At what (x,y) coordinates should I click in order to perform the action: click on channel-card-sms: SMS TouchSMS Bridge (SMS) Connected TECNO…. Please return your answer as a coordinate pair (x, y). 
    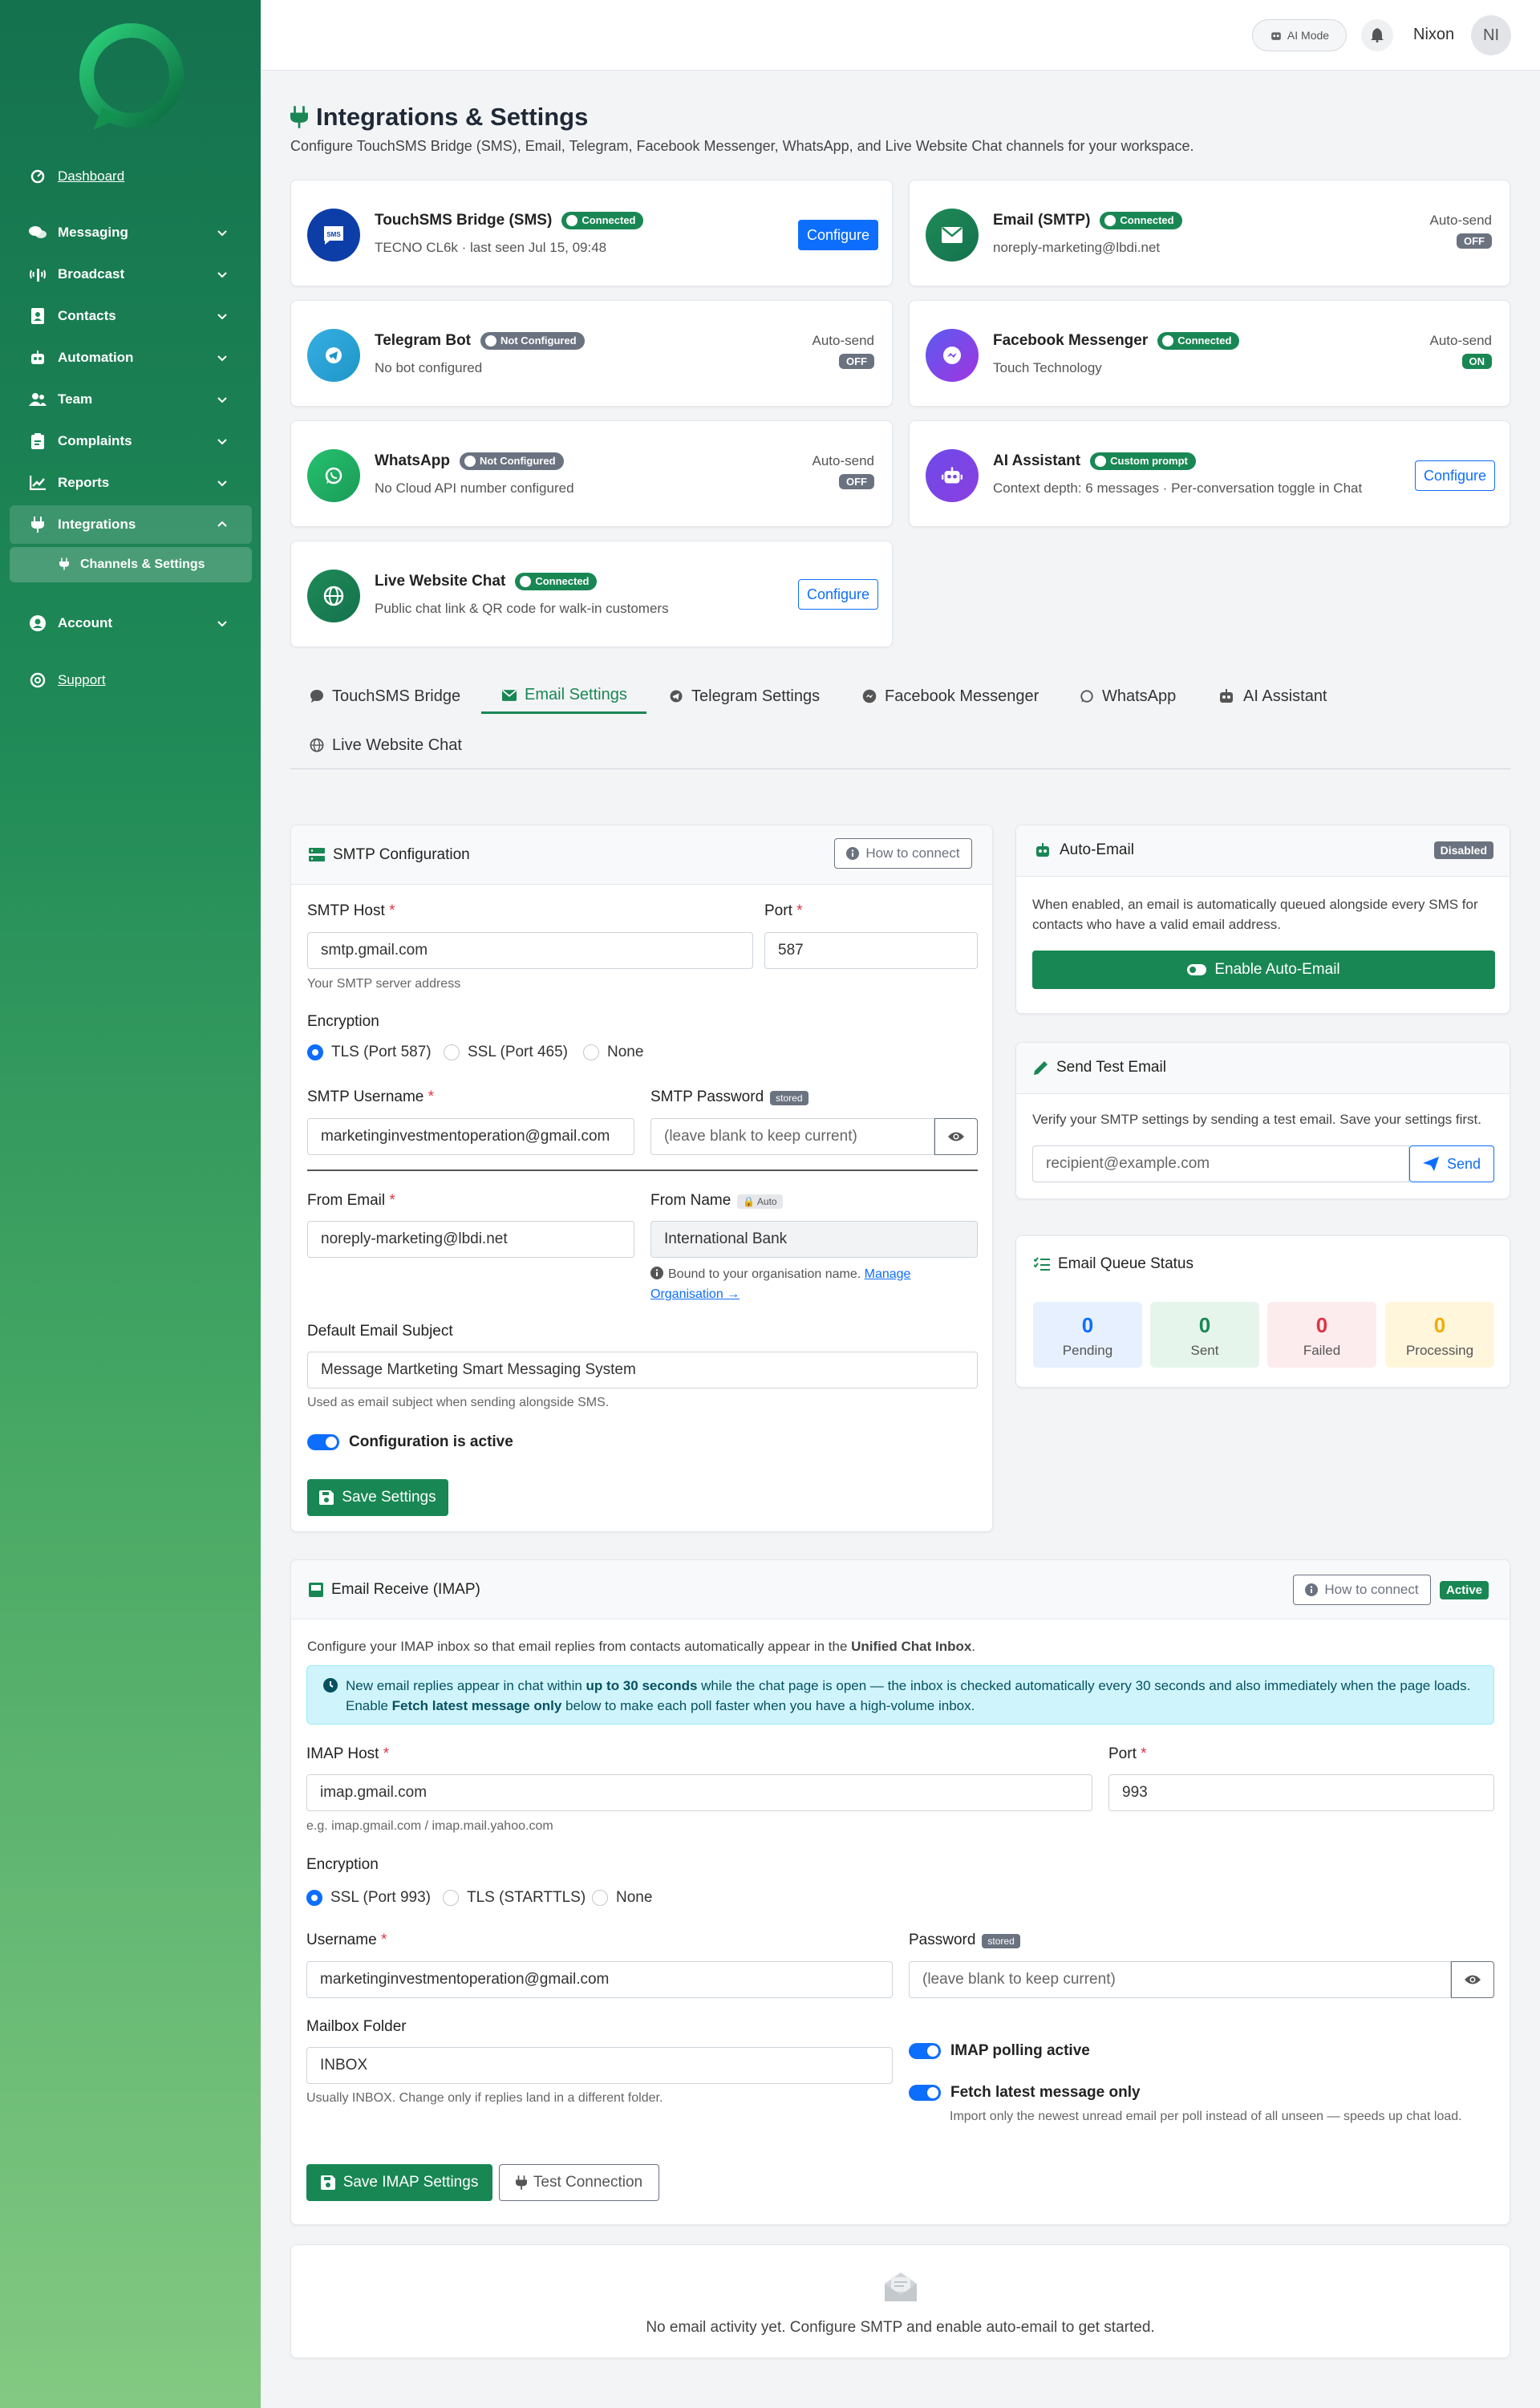
    Looking at the image, I should click on (591, 233).